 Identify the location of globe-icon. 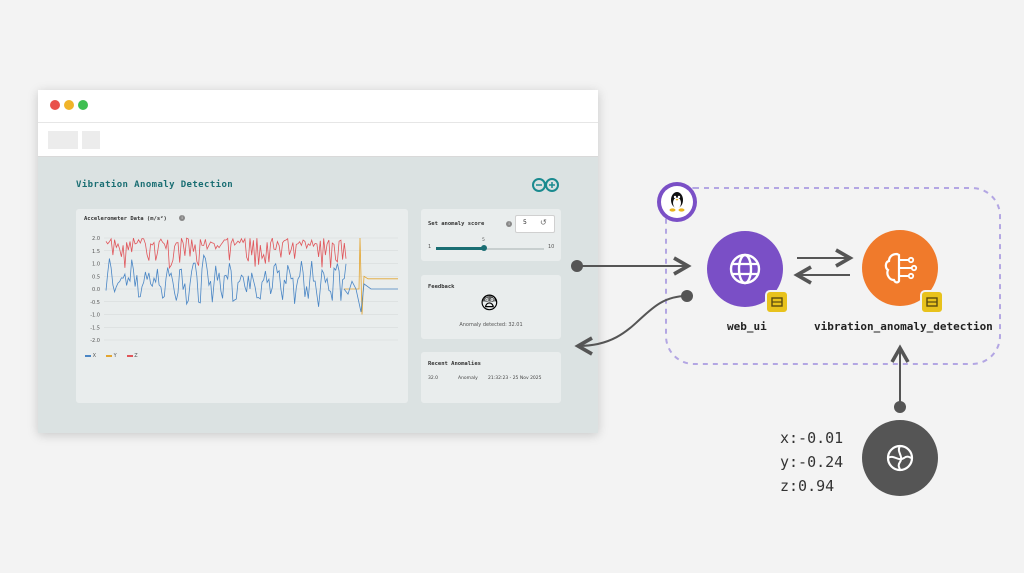
(745, 269).